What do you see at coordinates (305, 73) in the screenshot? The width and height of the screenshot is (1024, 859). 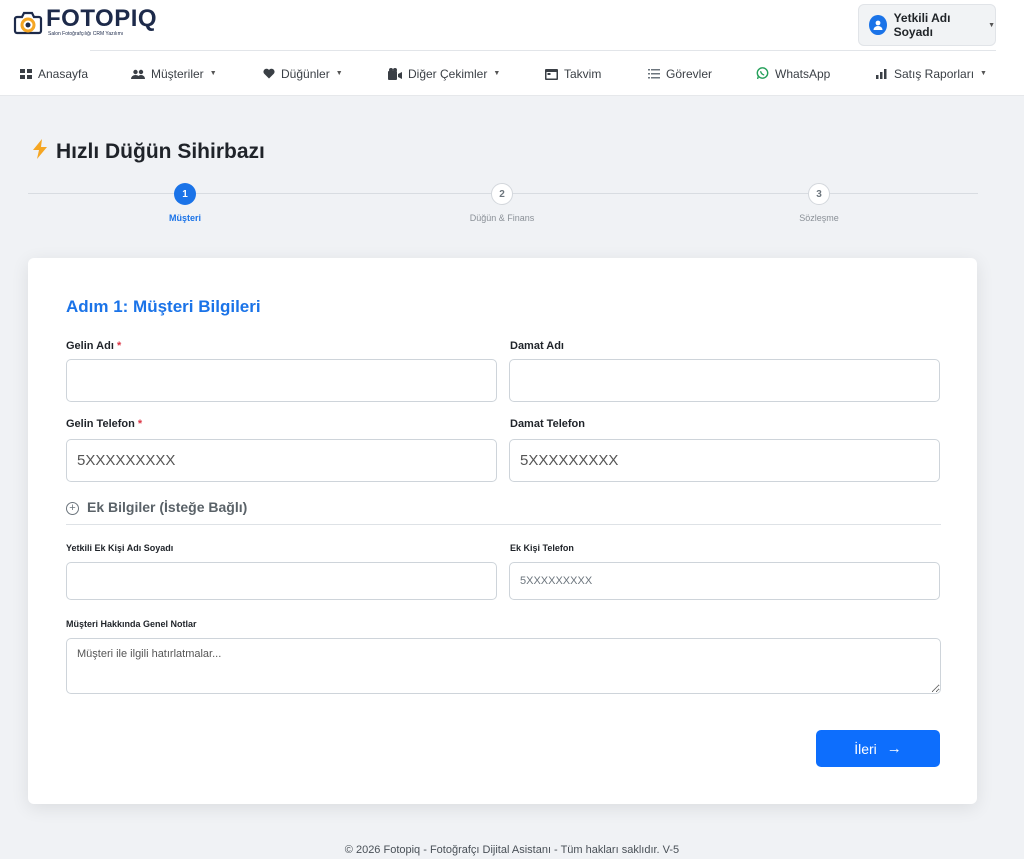 I see `nav-label: Düğünler` at bounding box center [305, 73].